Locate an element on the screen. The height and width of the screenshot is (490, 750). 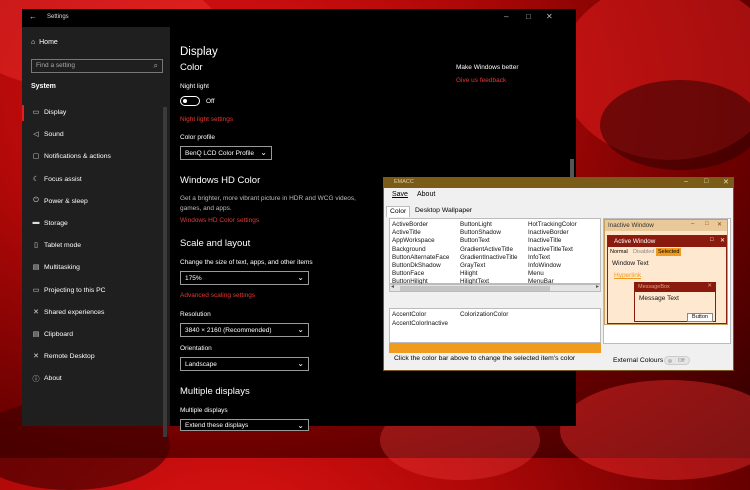
sidebar-item-tablet-mode: ▯ Tablet mode is located at coordinates (96, 246).